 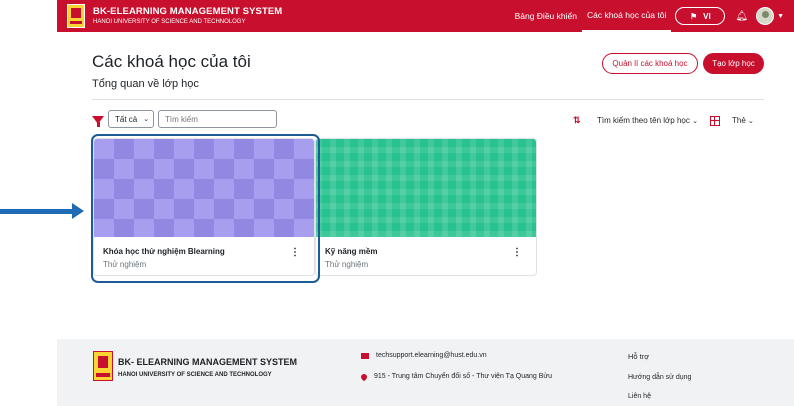 I want to click on hust-logo-icon, so click(x=76, y=16).